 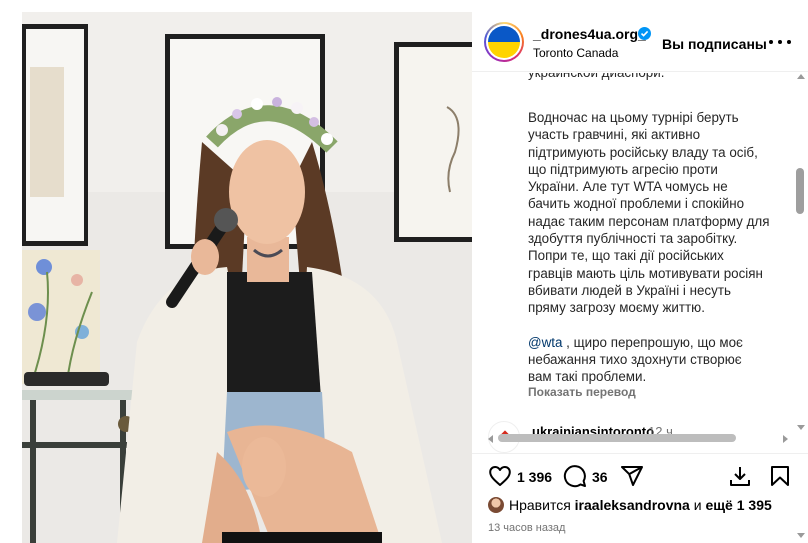 I want to click on page-scrollbar, so click(x=801, y=535).